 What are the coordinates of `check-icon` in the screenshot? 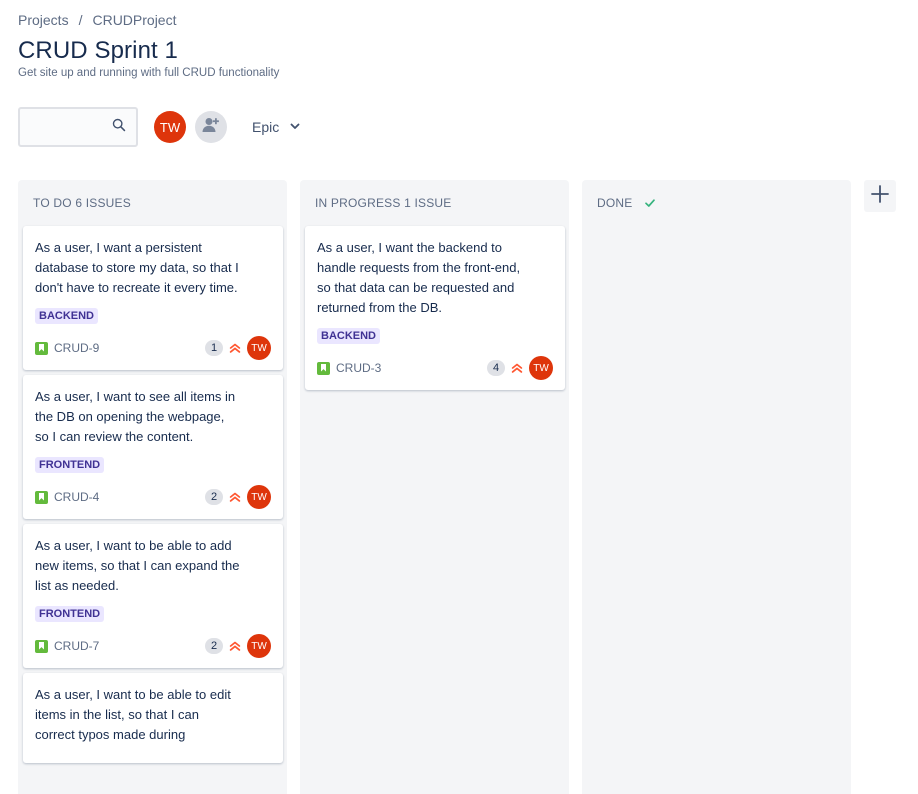 It's located at (650, 203).